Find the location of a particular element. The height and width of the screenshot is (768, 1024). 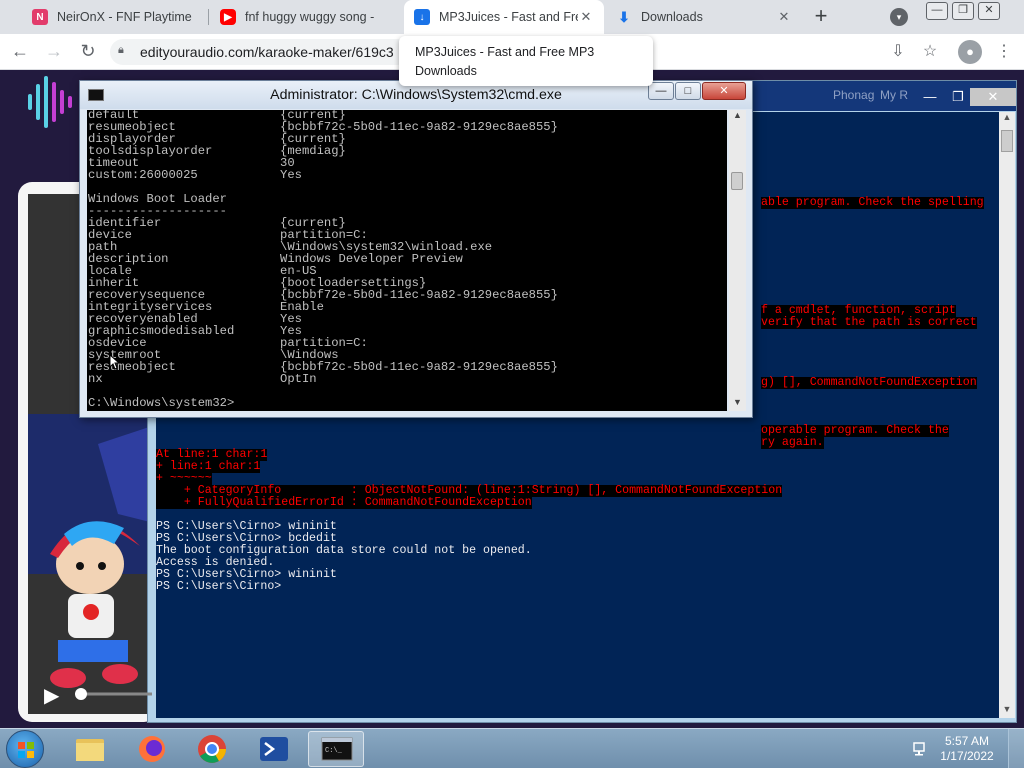

powershell-scrollbar: ▲ ▼ is located at coordinates (1007, 415).